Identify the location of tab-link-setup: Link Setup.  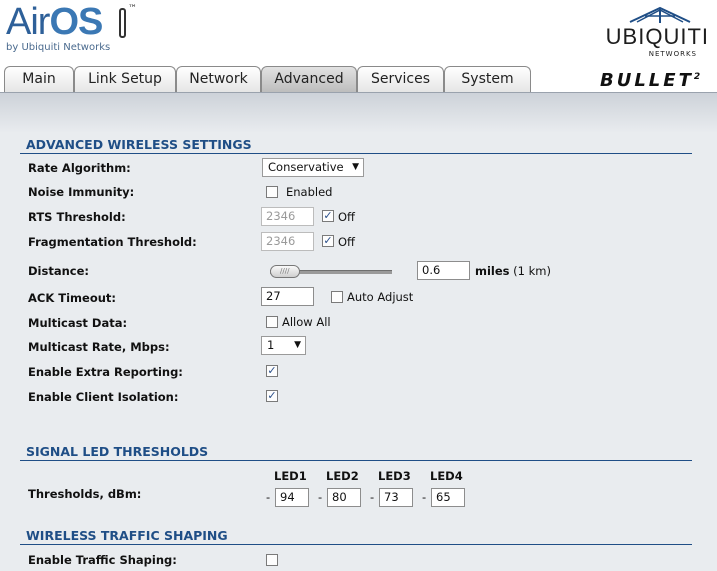
(125, 79).